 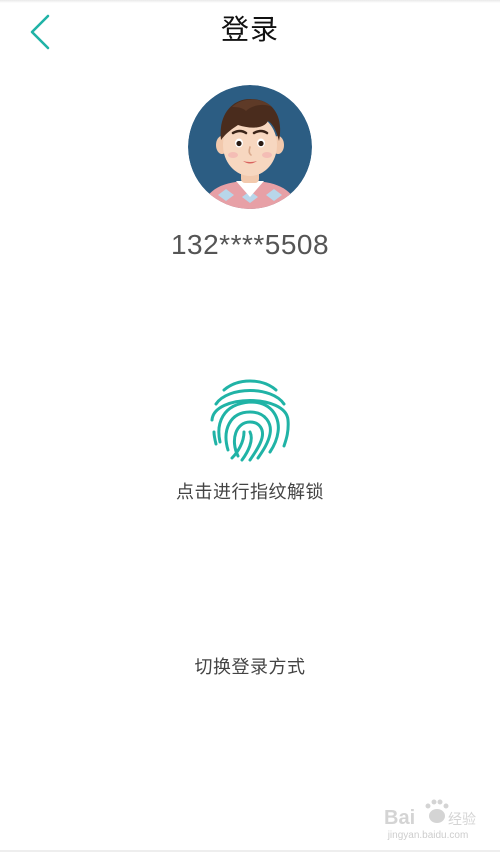 What do you see at coordinates (428, 820) in the screenshot?
I see `baidu-jingyan-watermark: Bai 经验 jingyan.baidu.com` at bounding box center [428, 820].